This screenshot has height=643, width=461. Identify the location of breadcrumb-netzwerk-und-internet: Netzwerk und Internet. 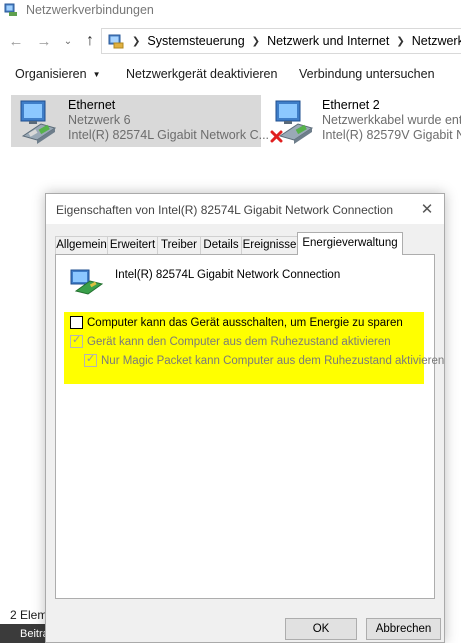
(328, 41).